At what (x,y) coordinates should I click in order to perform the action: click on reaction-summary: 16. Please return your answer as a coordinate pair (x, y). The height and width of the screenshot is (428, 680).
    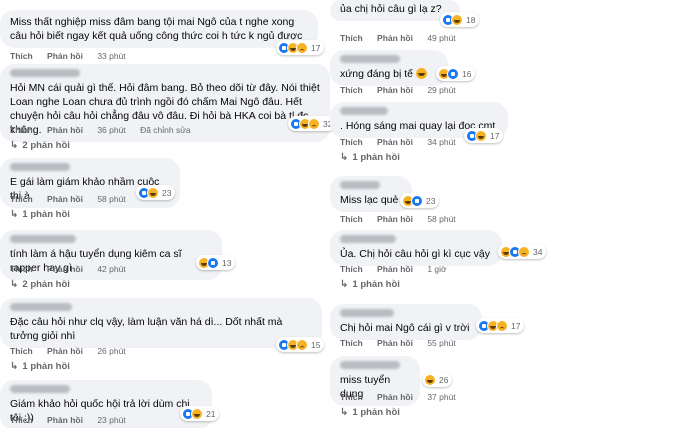
    Looking at the image, I should click on (456, 73).